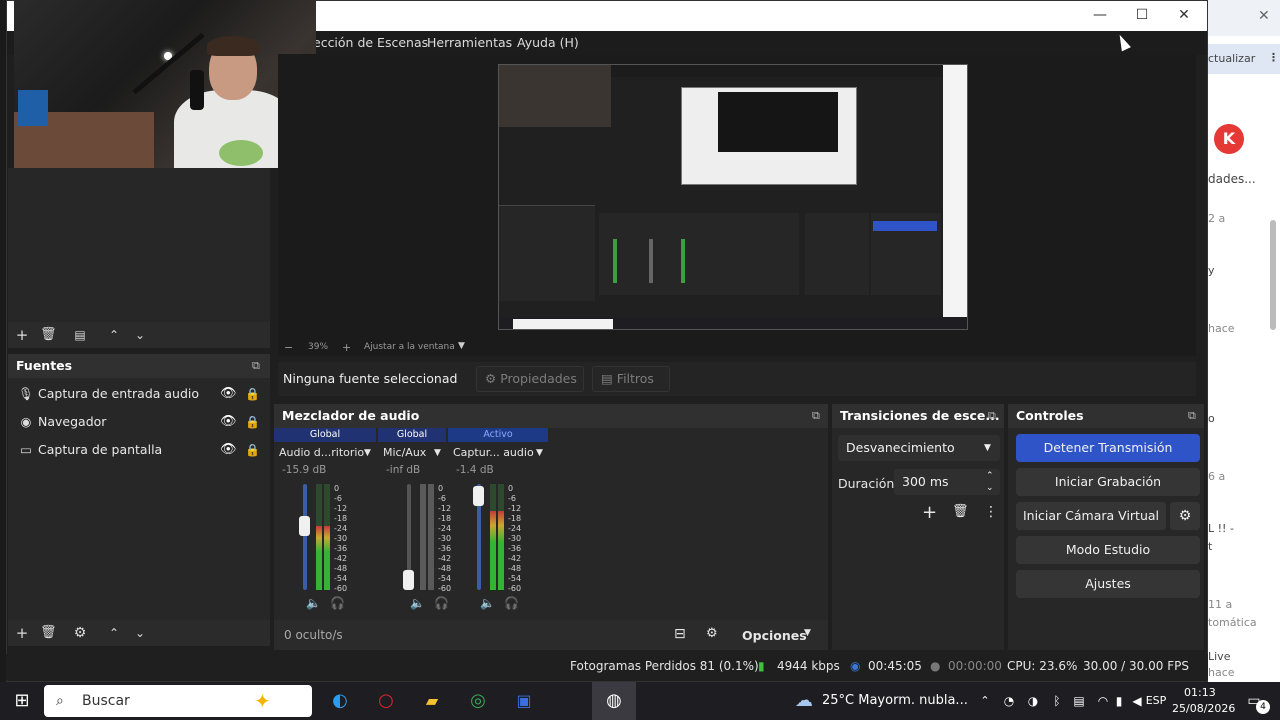 The image size is (1280, 720). What do you see at coordinates (22, 701) in the screenshot?
I see `windows-start-icon: ⊞` at bounding box center [22, 701].